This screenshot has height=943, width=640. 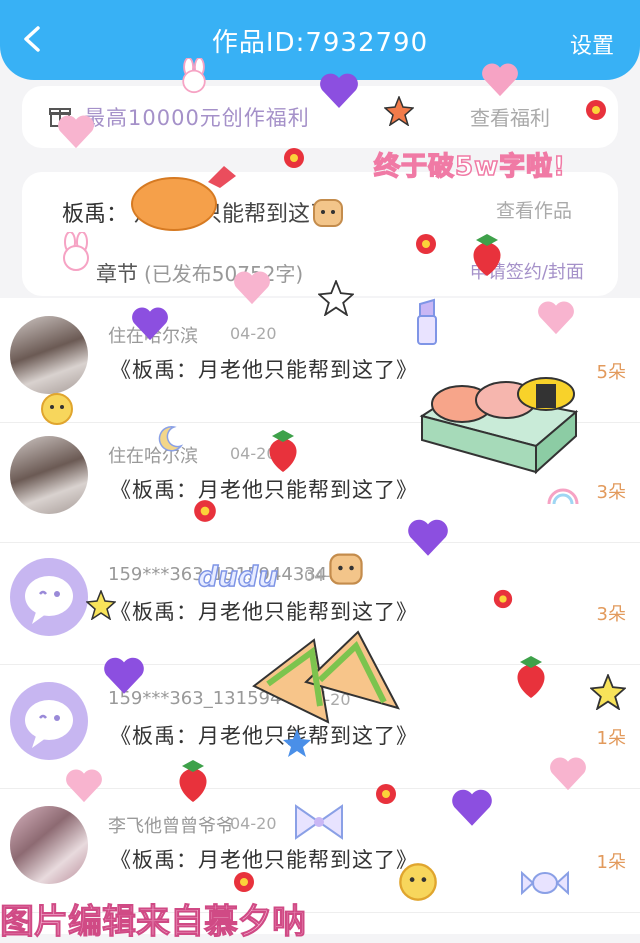 I want to click on benefit-text: 最高10000元创作福利, so click(x=197, y=118).